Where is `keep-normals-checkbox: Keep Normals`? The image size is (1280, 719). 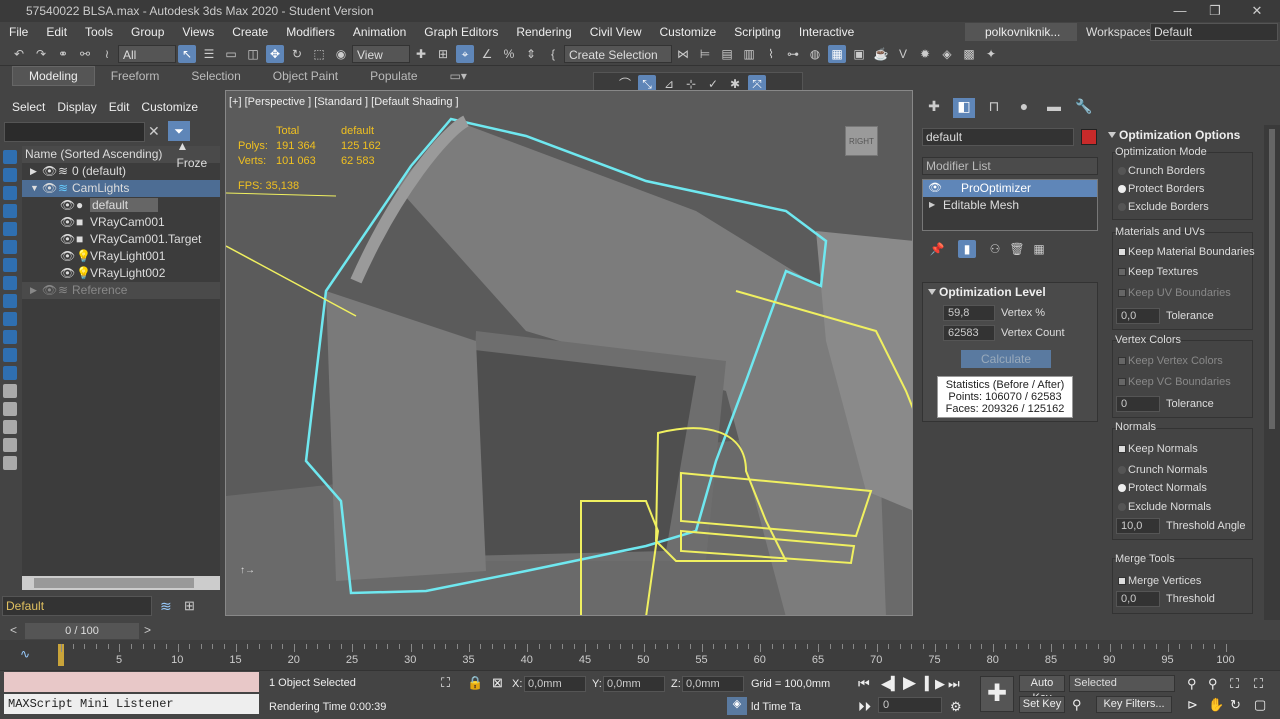
keep-normals-checkbox: Keep Normals is located at coordinates (1158, 449).